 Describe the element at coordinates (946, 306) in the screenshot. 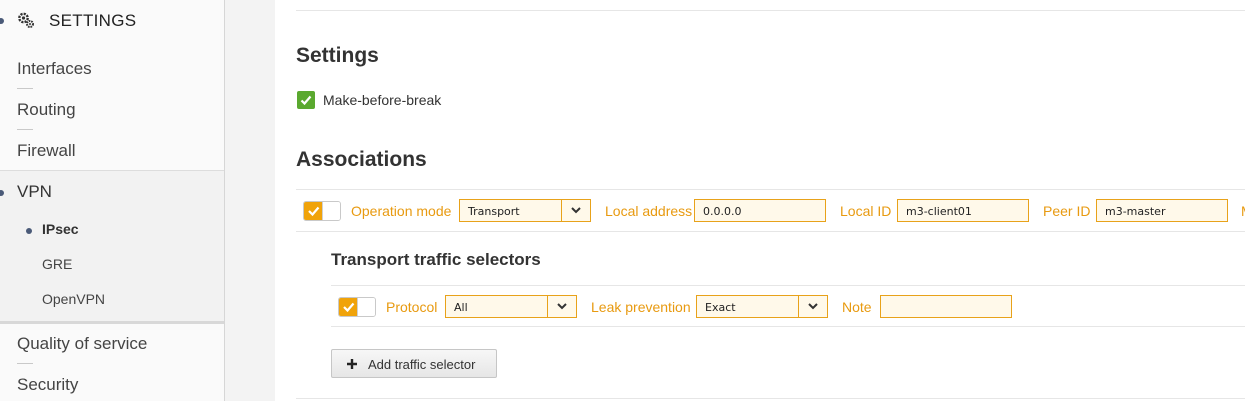

I see `note-input` at that location.